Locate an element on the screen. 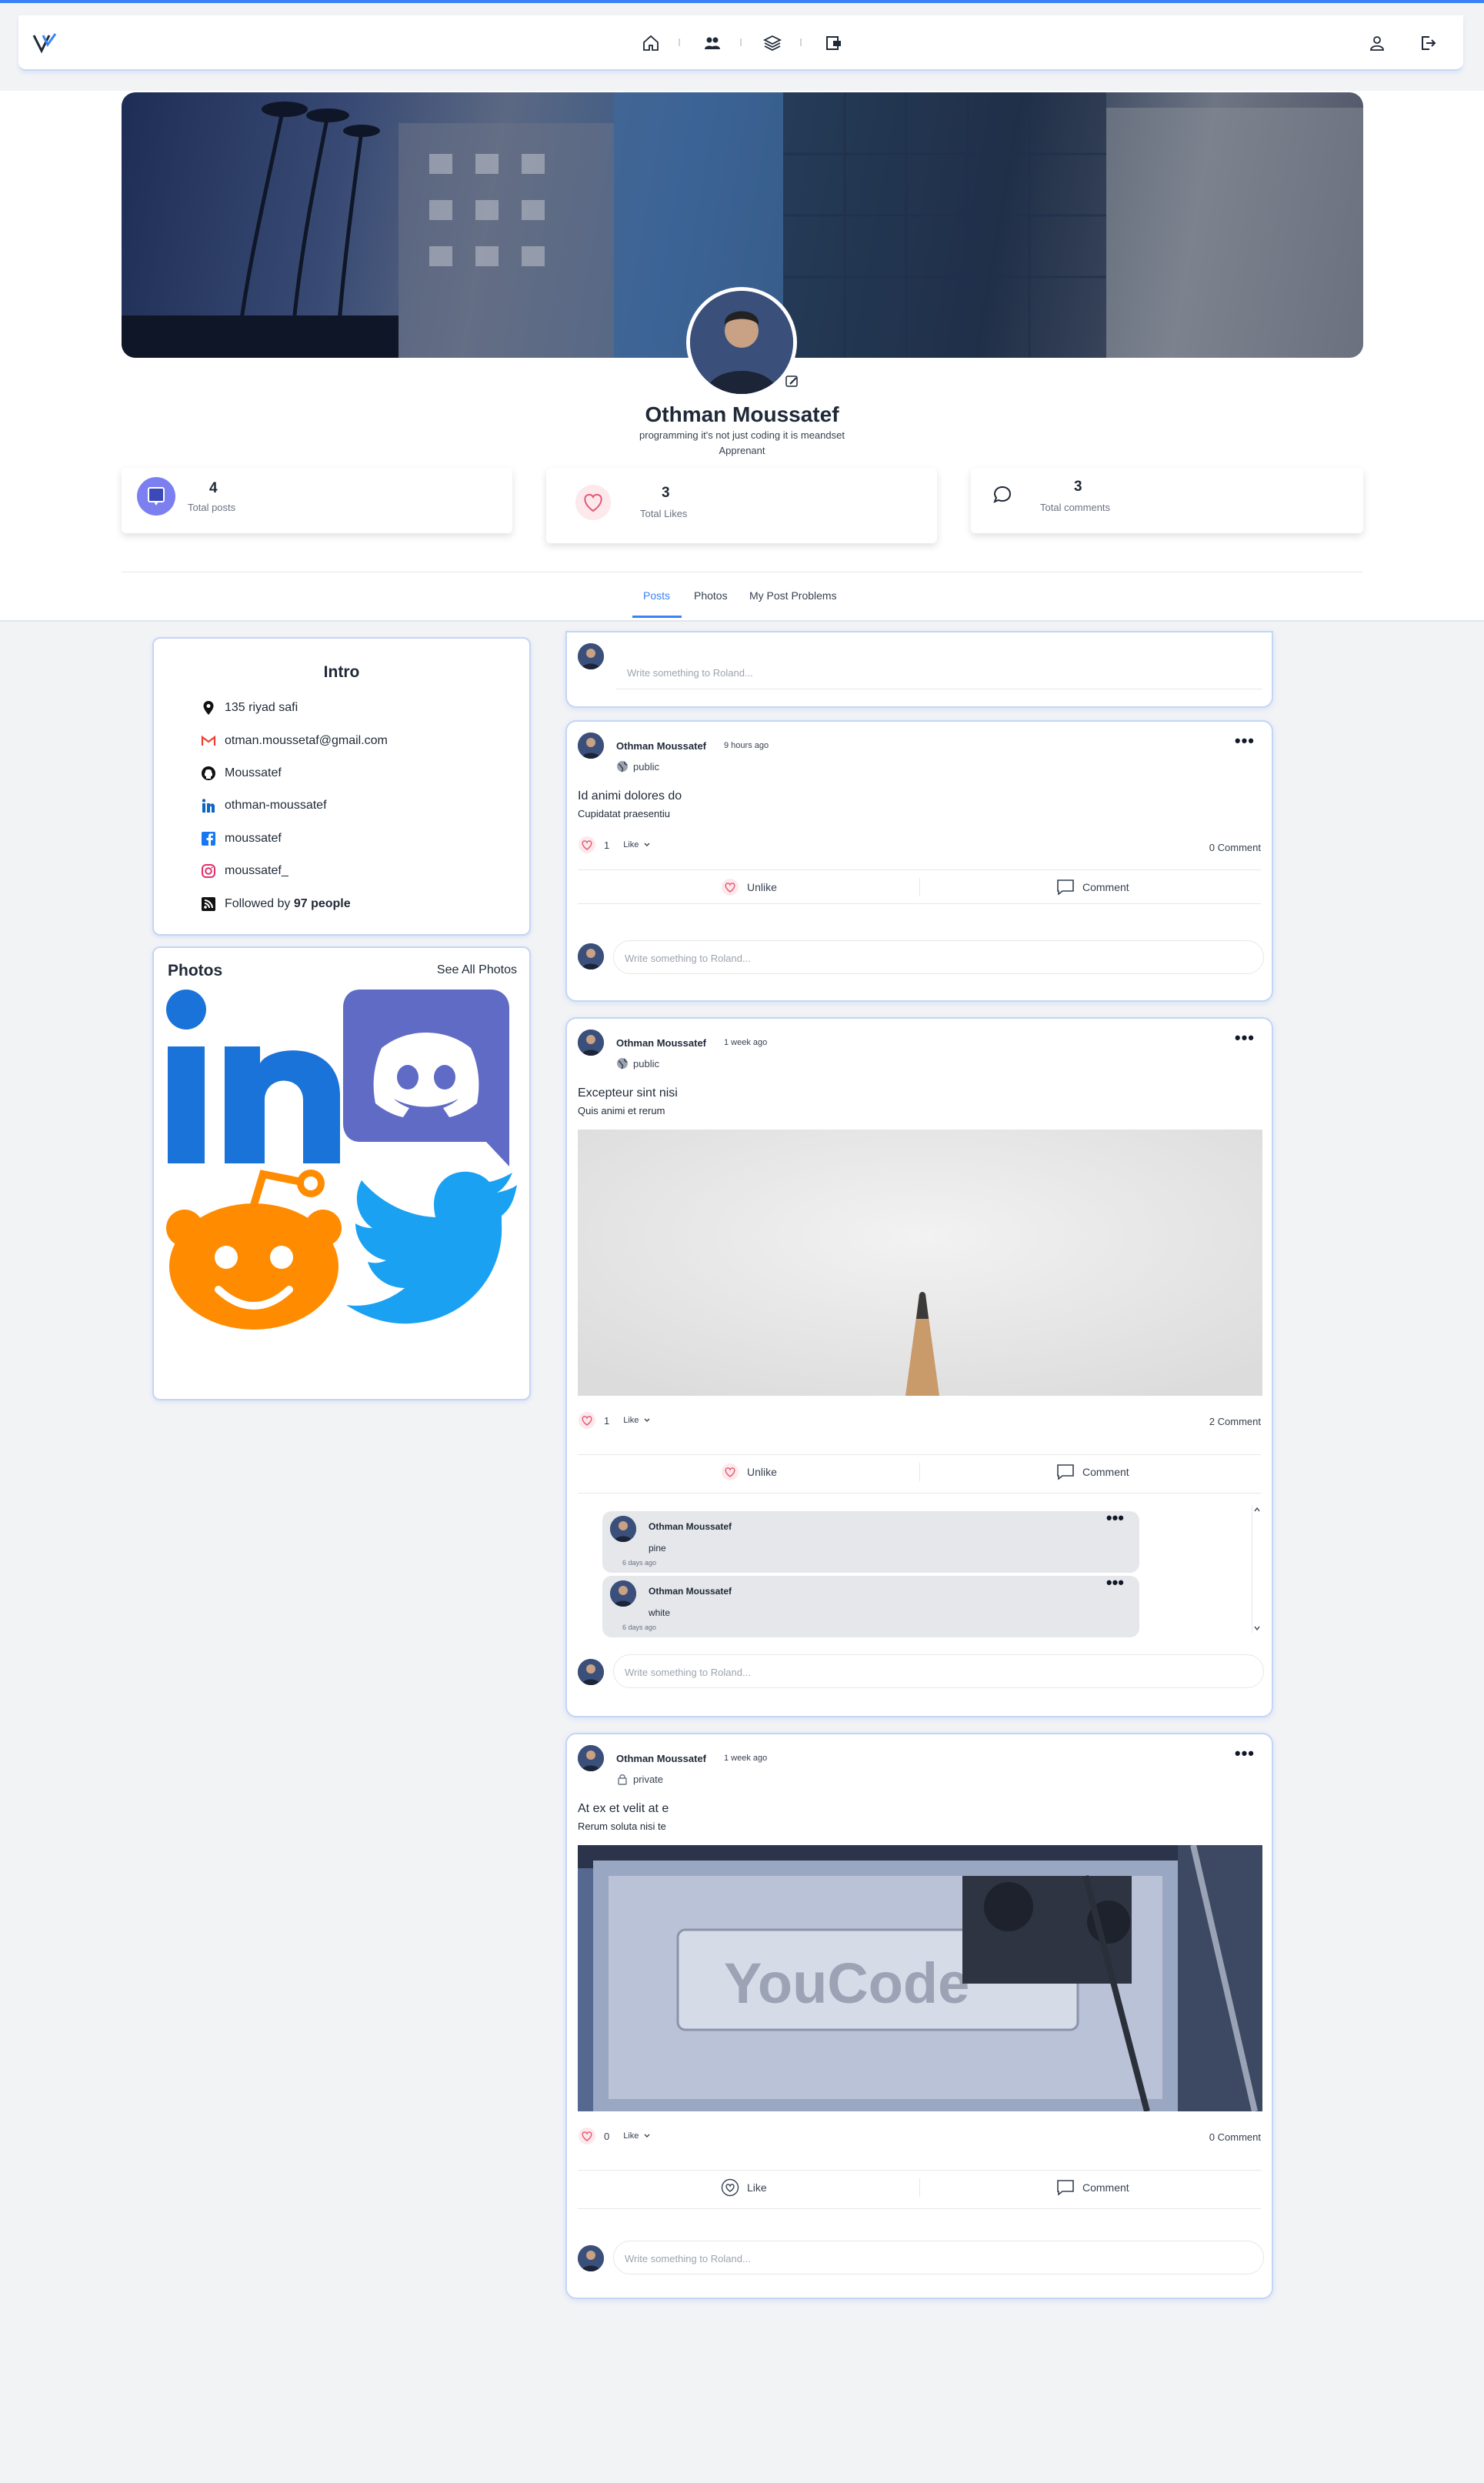 The image size is (1484, 2483). post-image: YouCode is located at coordinates (920, 1978).